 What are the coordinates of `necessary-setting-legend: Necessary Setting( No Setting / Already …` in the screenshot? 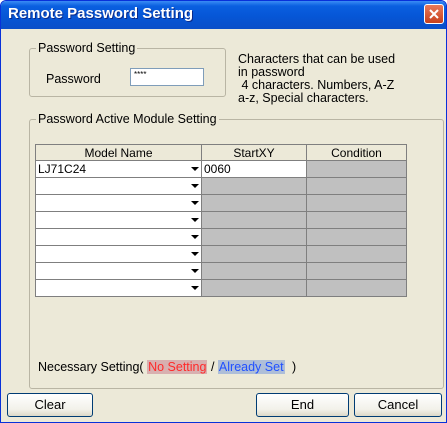 It's located at (167, 367).